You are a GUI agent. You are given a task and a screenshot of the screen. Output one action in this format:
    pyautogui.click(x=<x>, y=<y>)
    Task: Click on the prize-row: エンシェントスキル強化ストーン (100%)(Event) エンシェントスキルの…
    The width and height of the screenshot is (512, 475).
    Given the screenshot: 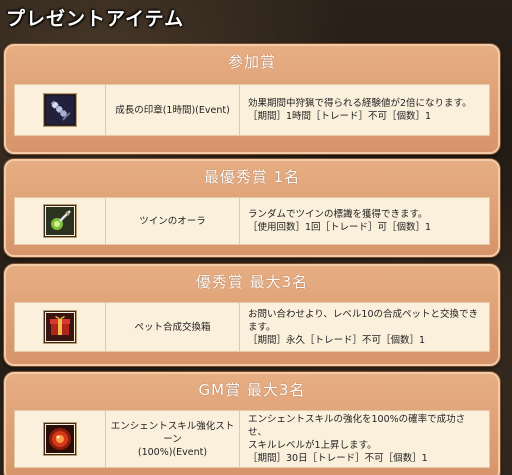 What is the action you would take?
    pyautogui.click(x=252, y=439)
    